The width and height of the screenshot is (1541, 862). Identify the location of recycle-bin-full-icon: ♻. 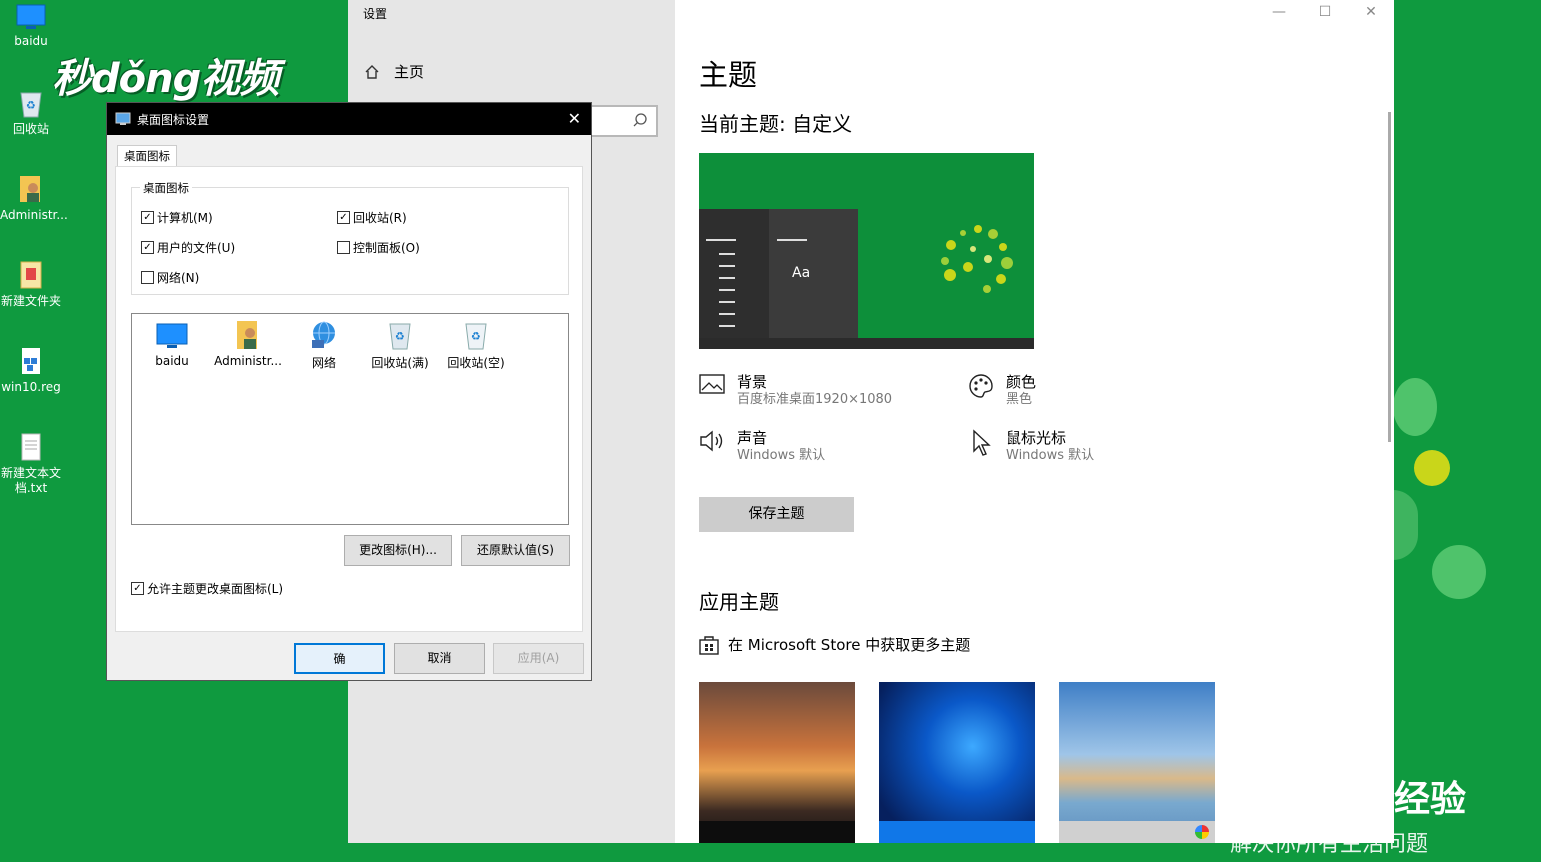
(400, 336).